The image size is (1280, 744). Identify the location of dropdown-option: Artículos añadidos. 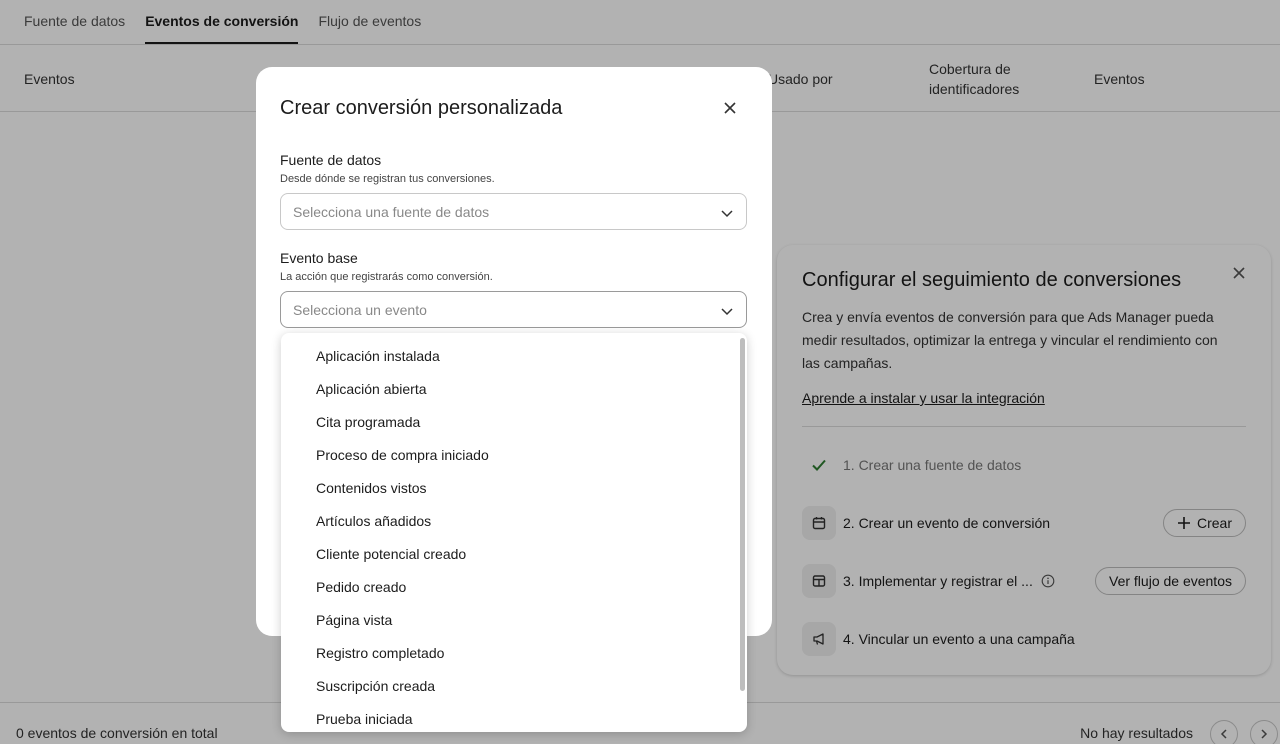
(509, 521).